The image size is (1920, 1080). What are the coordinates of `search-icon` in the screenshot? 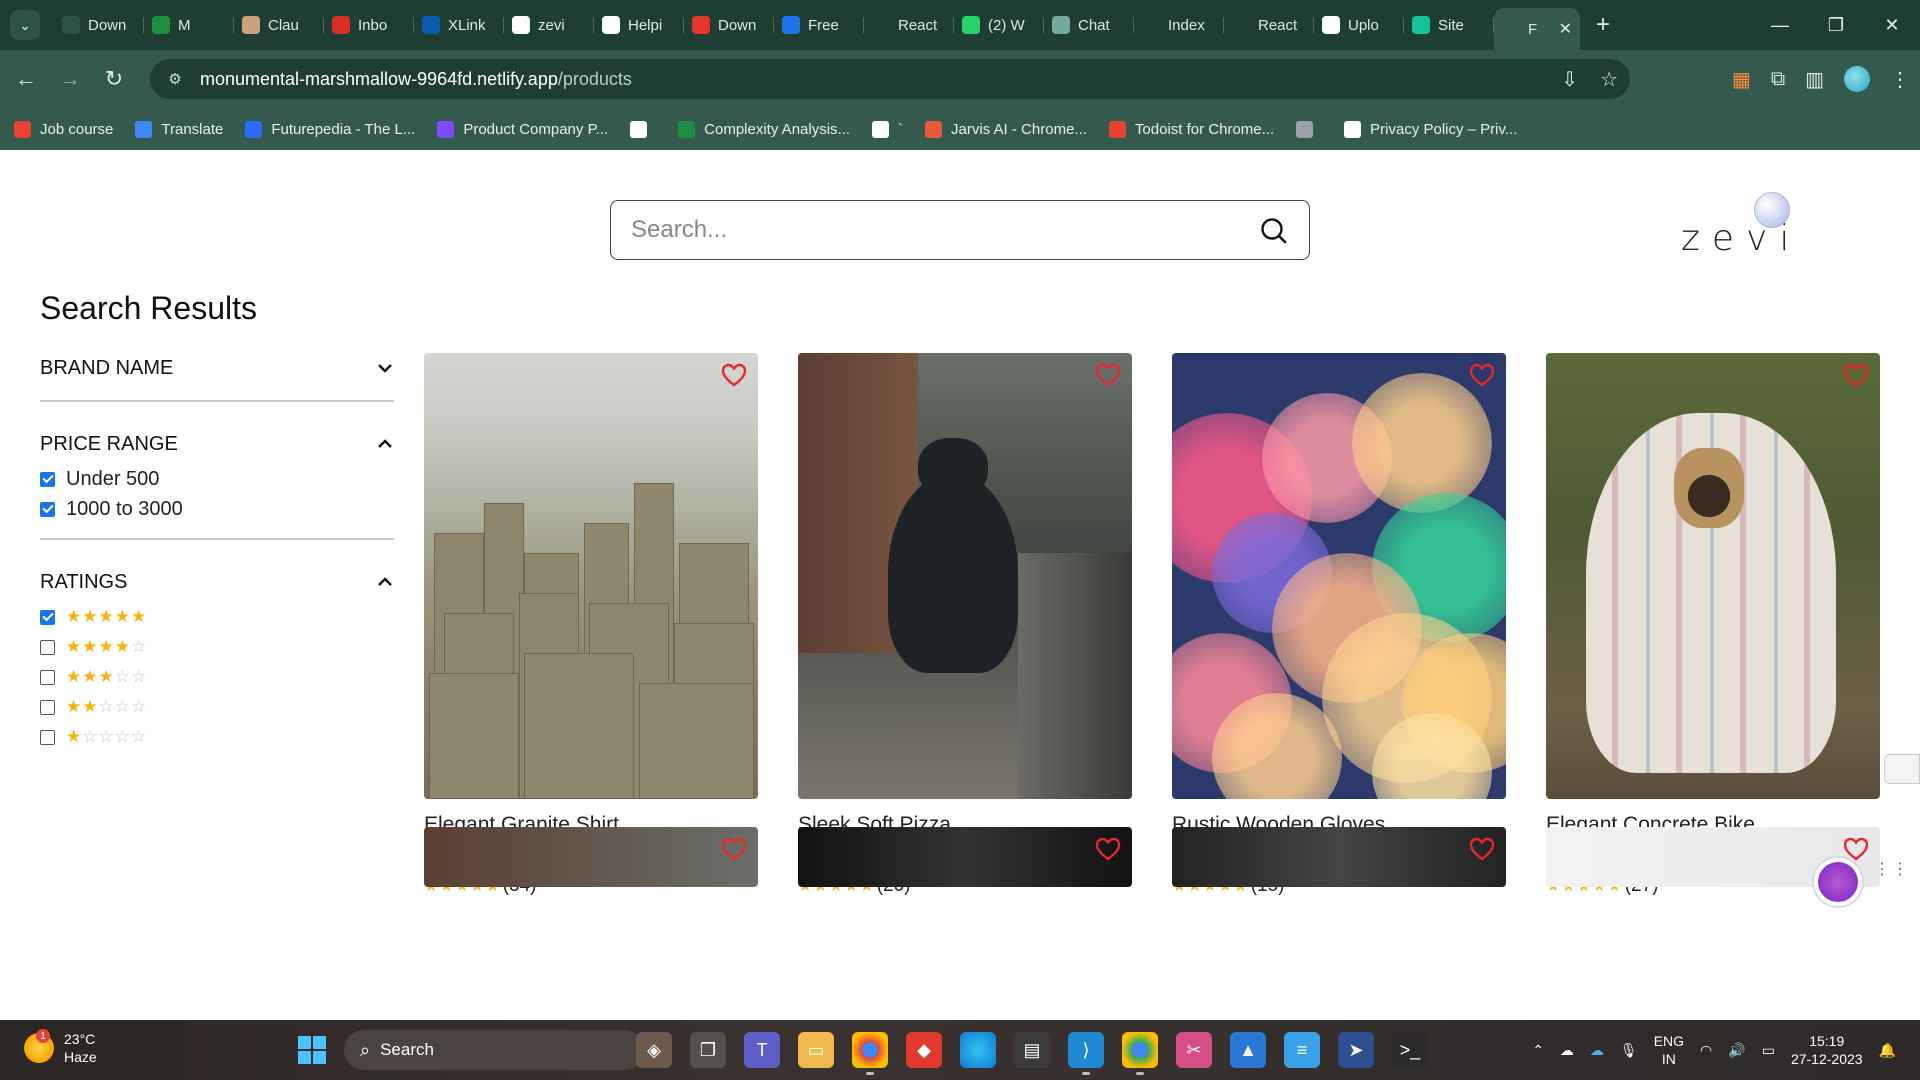 It's located at (1274, 231).